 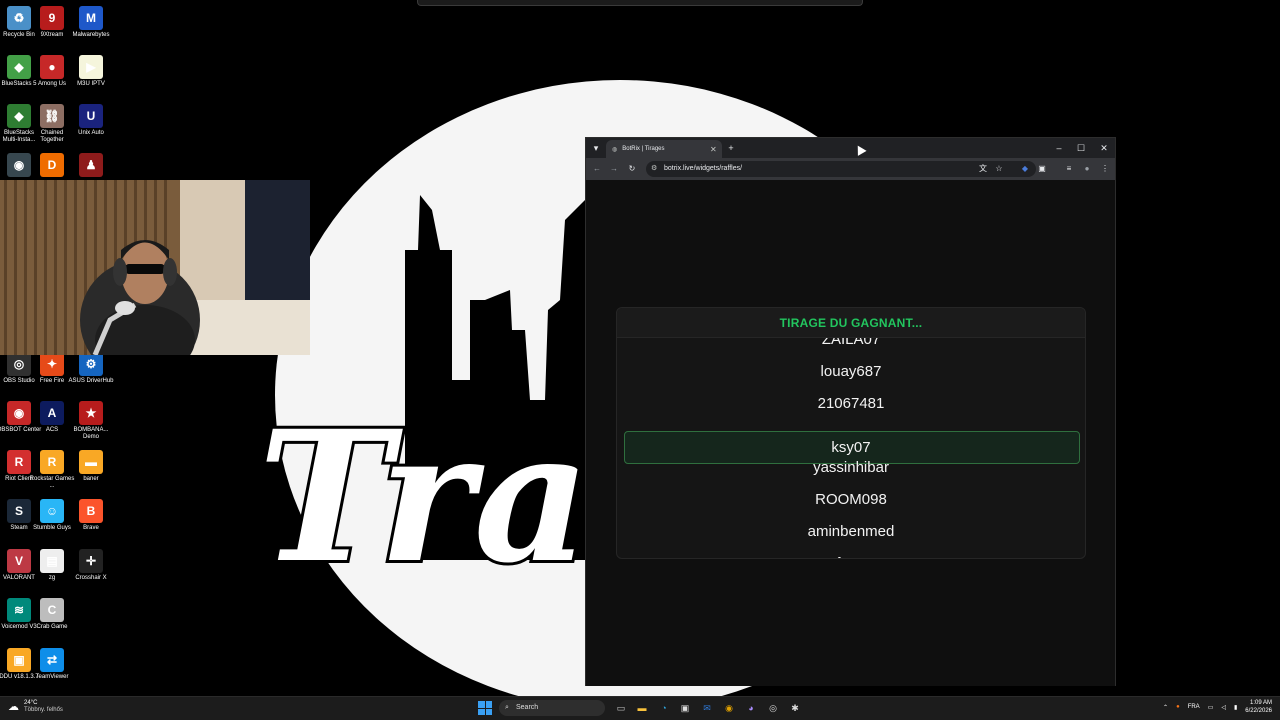 What do you see at coordinates (1081, 148) in the screenshot?
I see `maximize-button: ☐` at bounding box center [1081, 148].